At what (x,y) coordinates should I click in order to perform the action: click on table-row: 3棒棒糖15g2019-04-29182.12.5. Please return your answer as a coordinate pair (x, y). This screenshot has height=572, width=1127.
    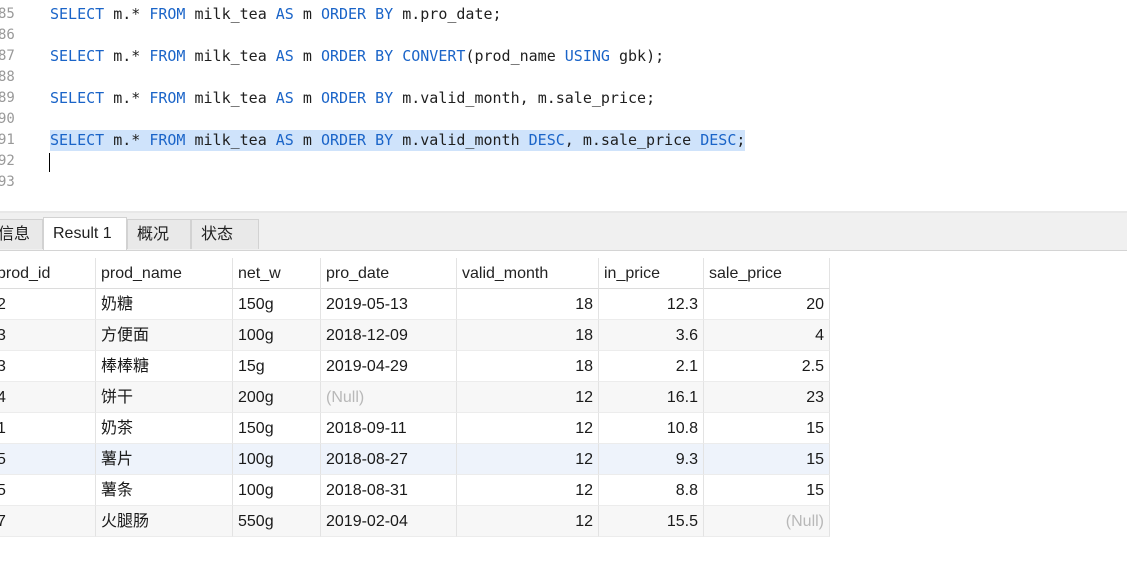
    Looking at the image, I should click on (415, 366).